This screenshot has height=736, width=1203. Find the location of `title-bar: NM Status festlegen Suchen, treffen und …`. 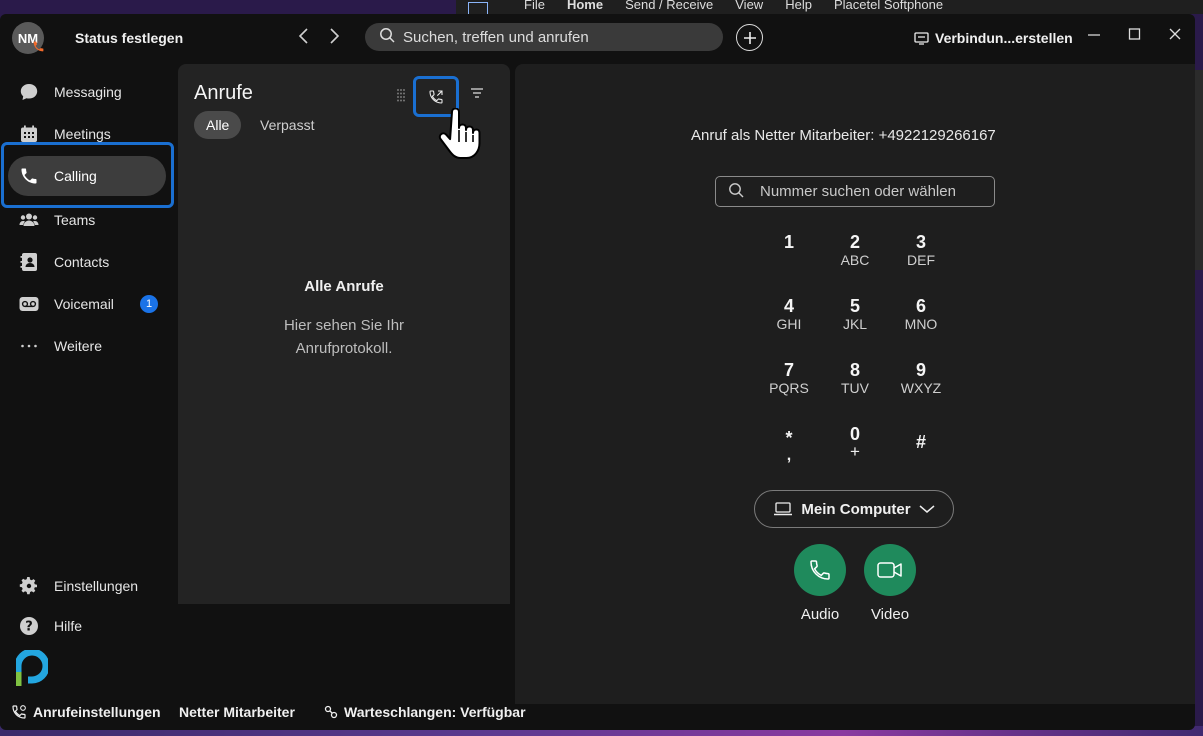

title-bar: NM Status festlegen Suchen, treffen und … is located at coordinates (597, 38).